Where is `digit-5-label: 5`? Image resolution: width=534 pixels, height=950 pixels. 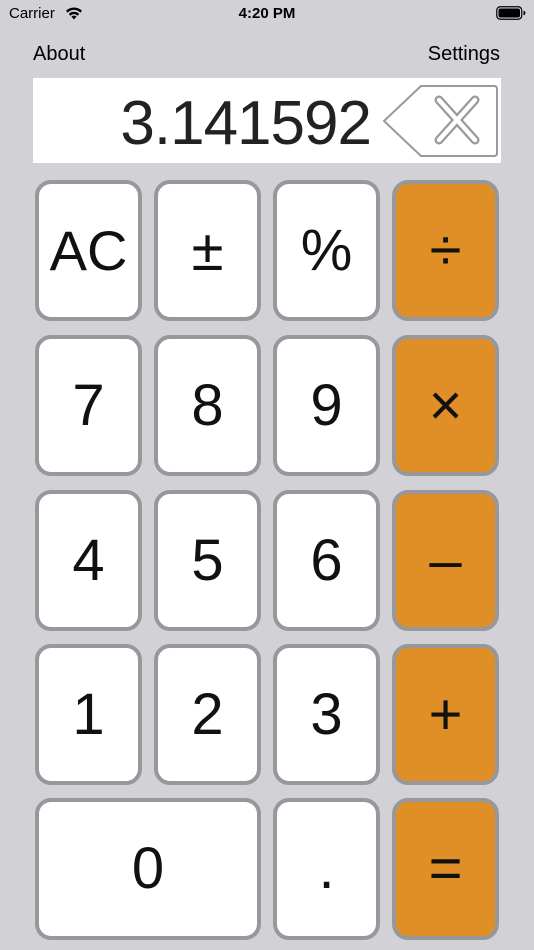
digit-5-label: 5 is located at coordinates (207, 560).